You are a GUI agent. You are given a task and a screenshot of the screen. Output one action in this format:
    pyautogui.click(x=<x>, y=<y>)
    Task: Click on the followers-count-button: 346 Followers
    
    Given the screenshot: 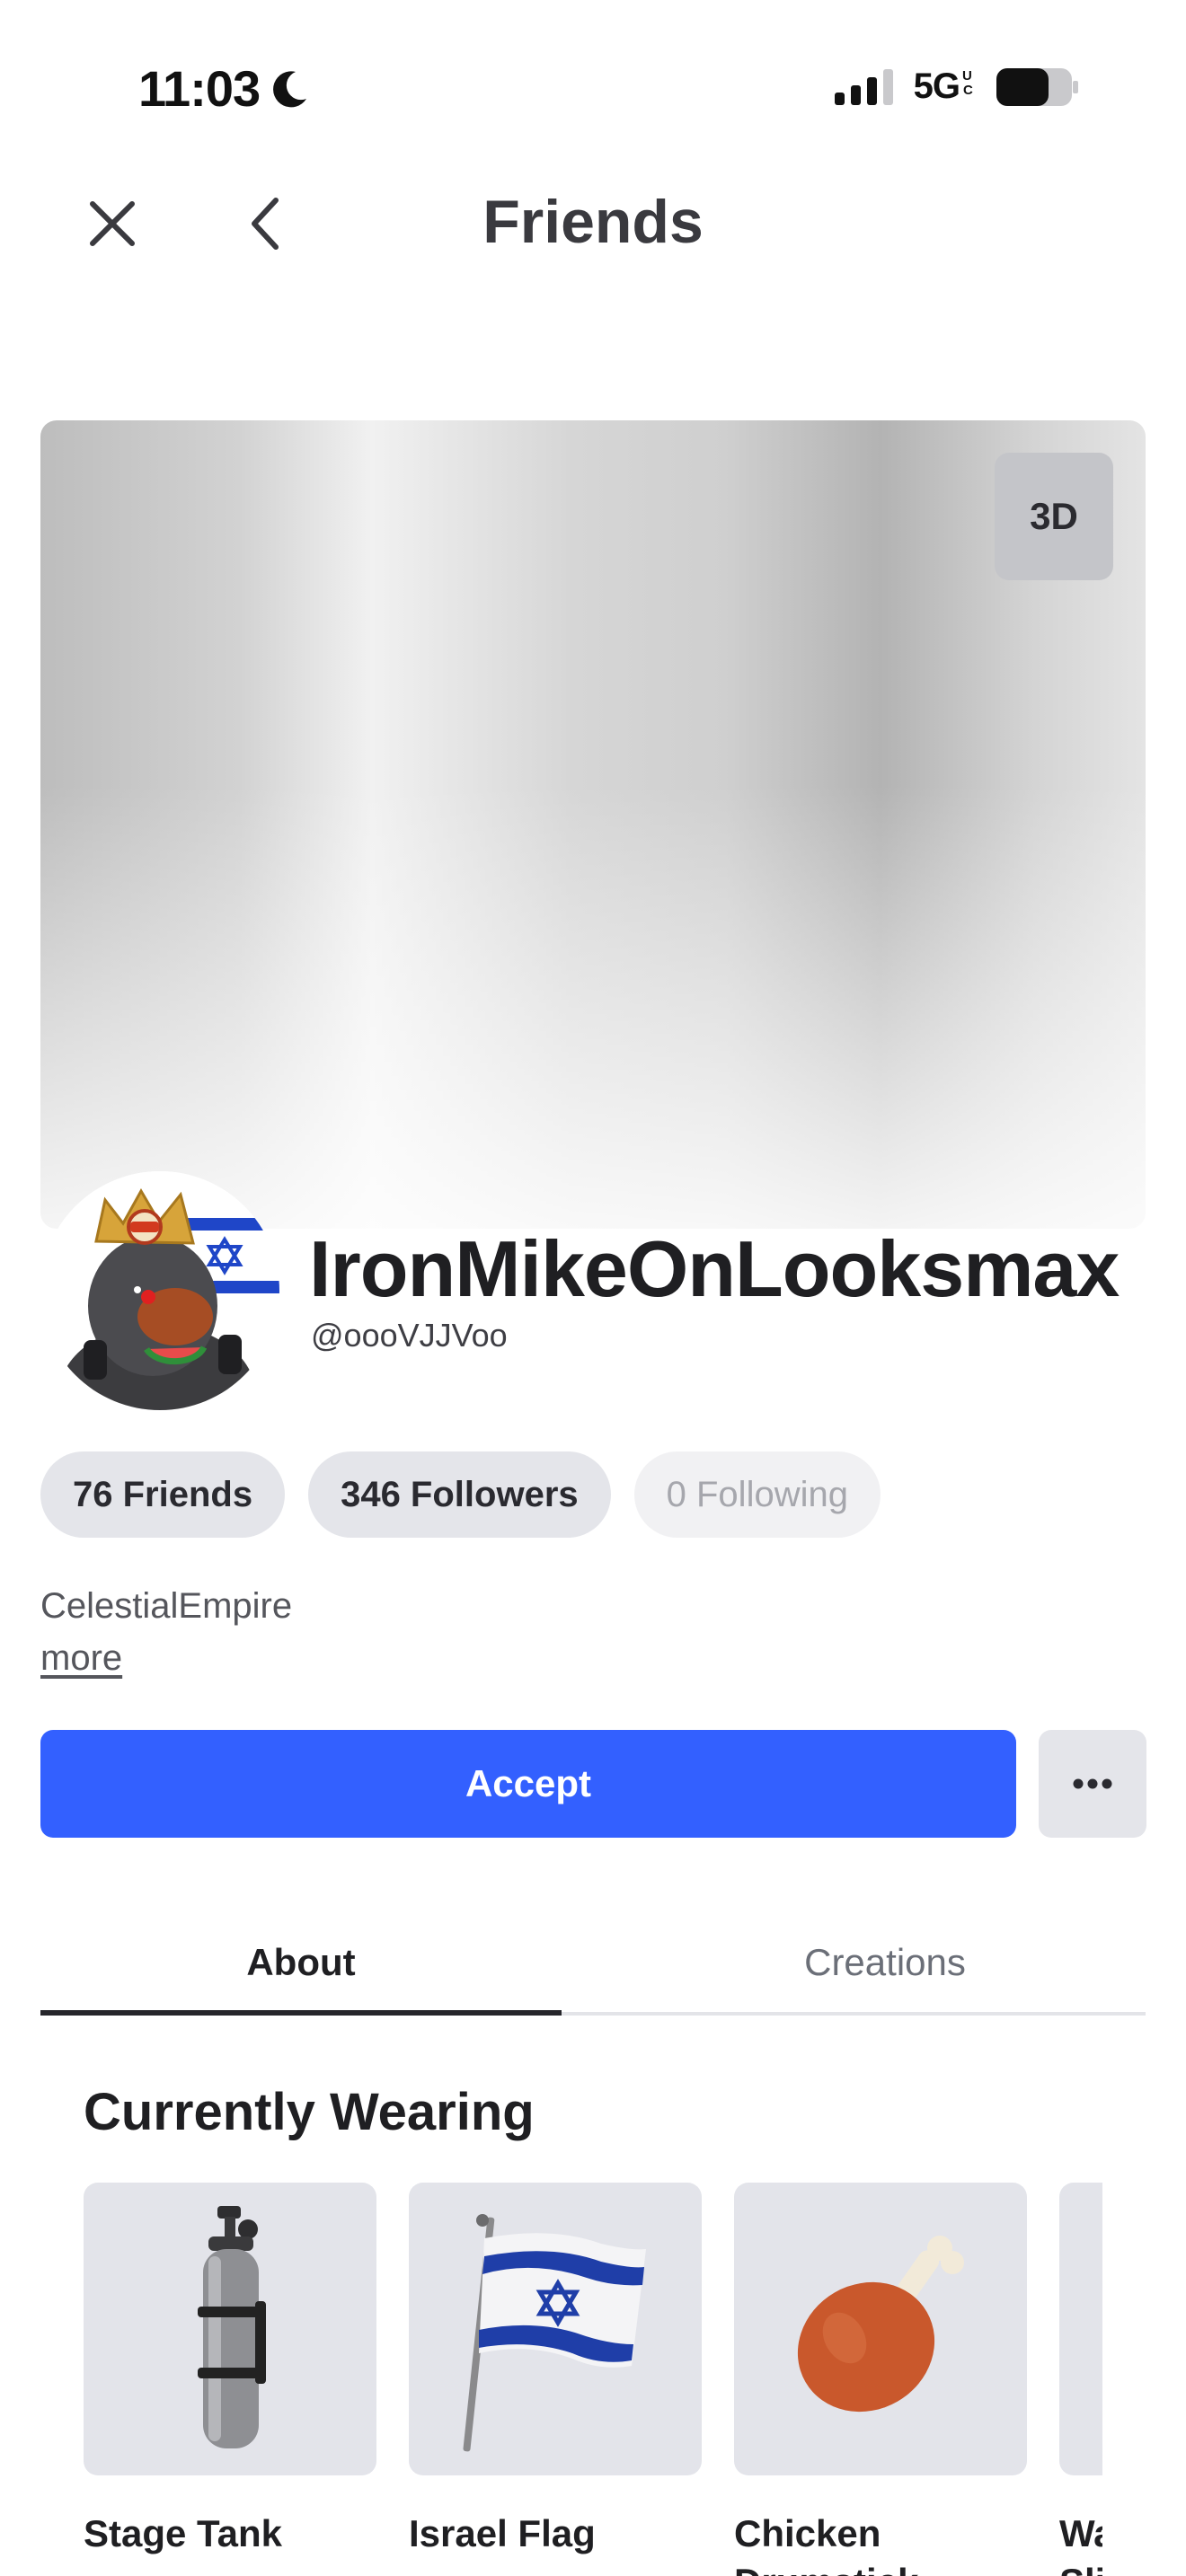 What is the action you would take?
    pyautogui.click(x=459, y=1494)
    